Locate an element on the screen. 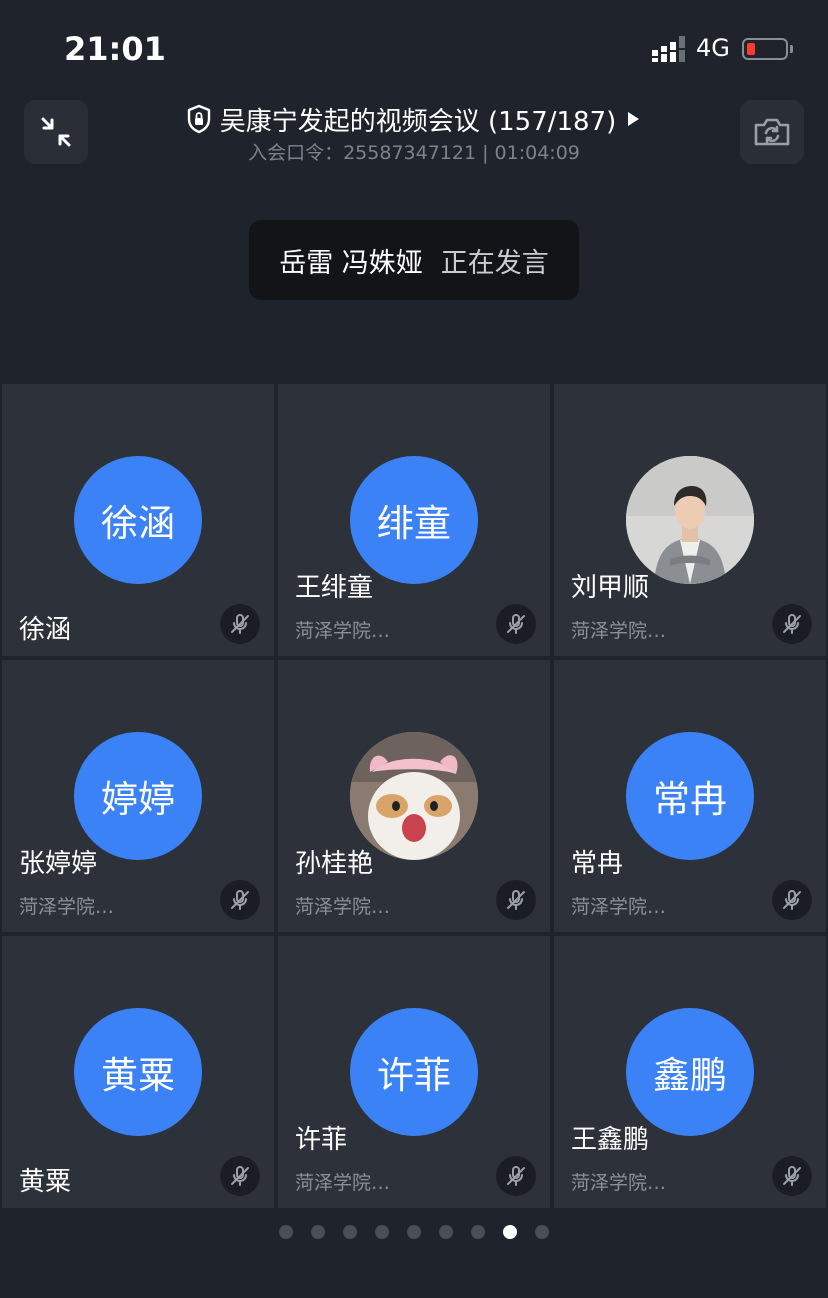 The height and width of the screenshot is (1298, 828). status-time: 21:01 is located at coordinates (115, 49).